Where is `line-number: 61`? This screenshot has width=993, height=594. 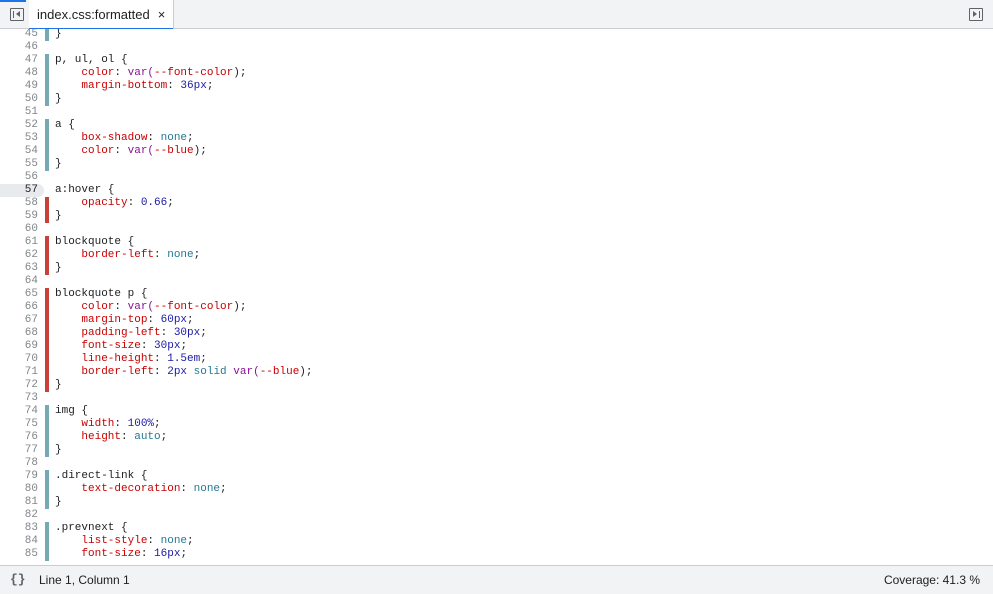 line-number: 61 is located at coordinates (19, 242).